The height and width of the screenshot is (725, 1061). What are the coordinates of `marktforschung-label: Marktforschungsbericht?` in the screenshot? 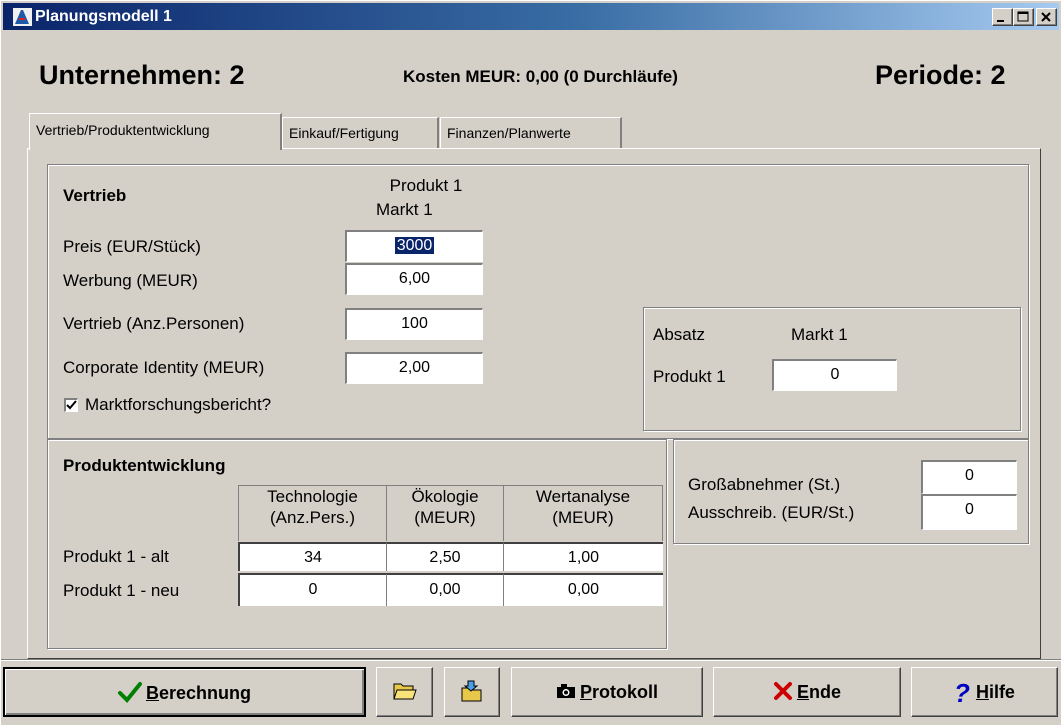 It's located at (178, 404).